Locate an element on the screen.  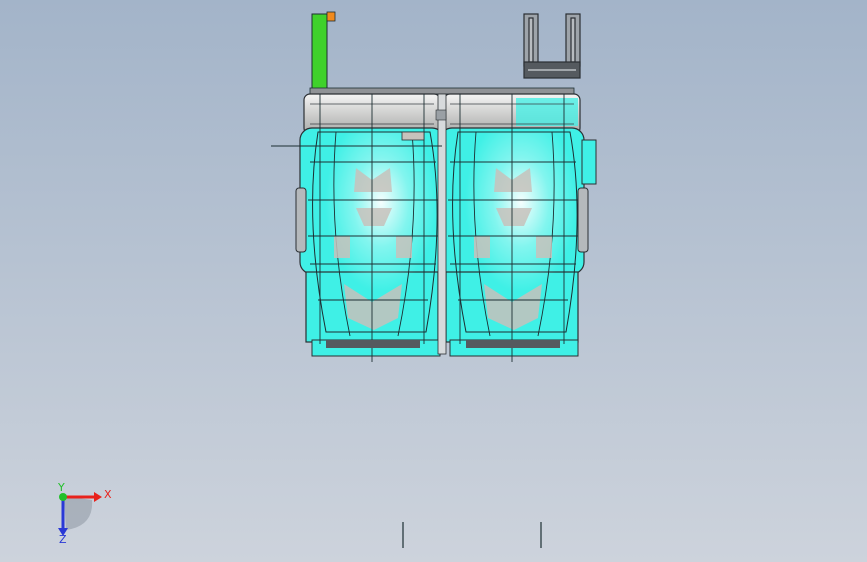
left-bin-assembly is located at coordinates (370, 227).